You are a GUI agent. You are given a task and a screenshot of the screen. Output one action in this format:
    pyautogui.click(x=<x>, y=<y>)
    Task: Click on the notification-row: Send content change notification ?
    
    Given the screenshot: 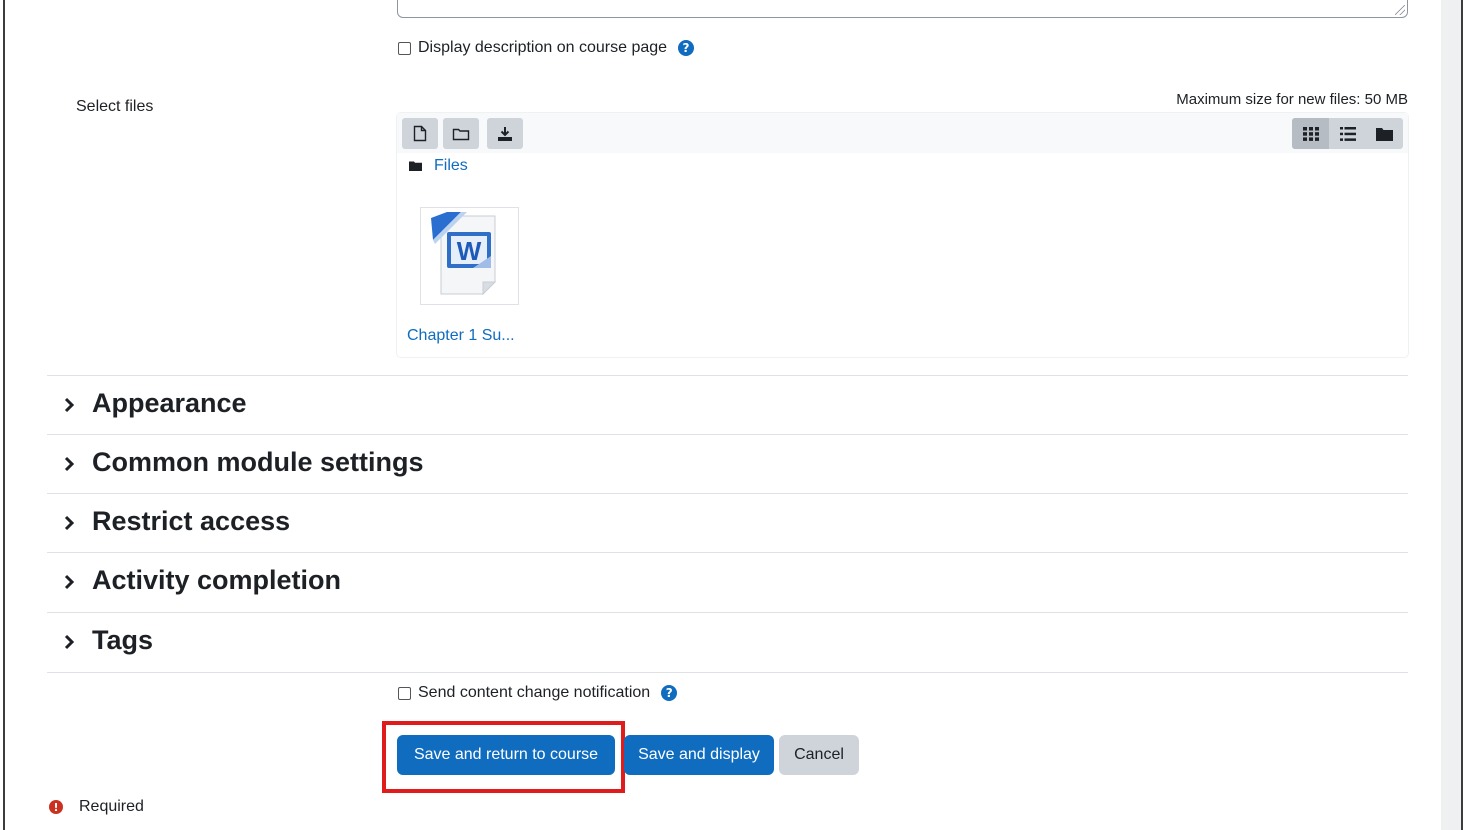 What is the action you would take?
    pyautogui.click(x=538, y=693)
    